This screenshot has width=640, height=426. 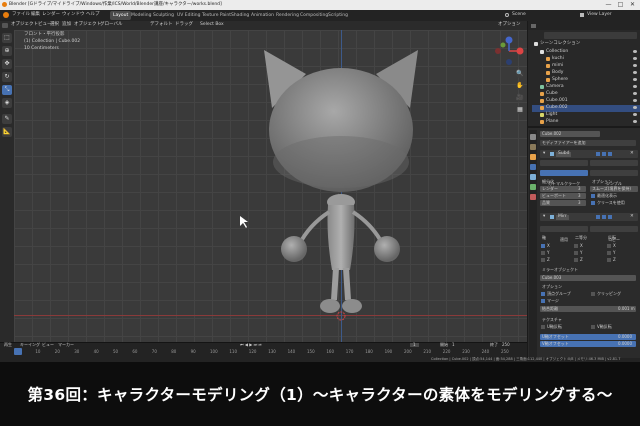 I want to click on mirror-copy-button: コピー, so click(x=614, y=234).